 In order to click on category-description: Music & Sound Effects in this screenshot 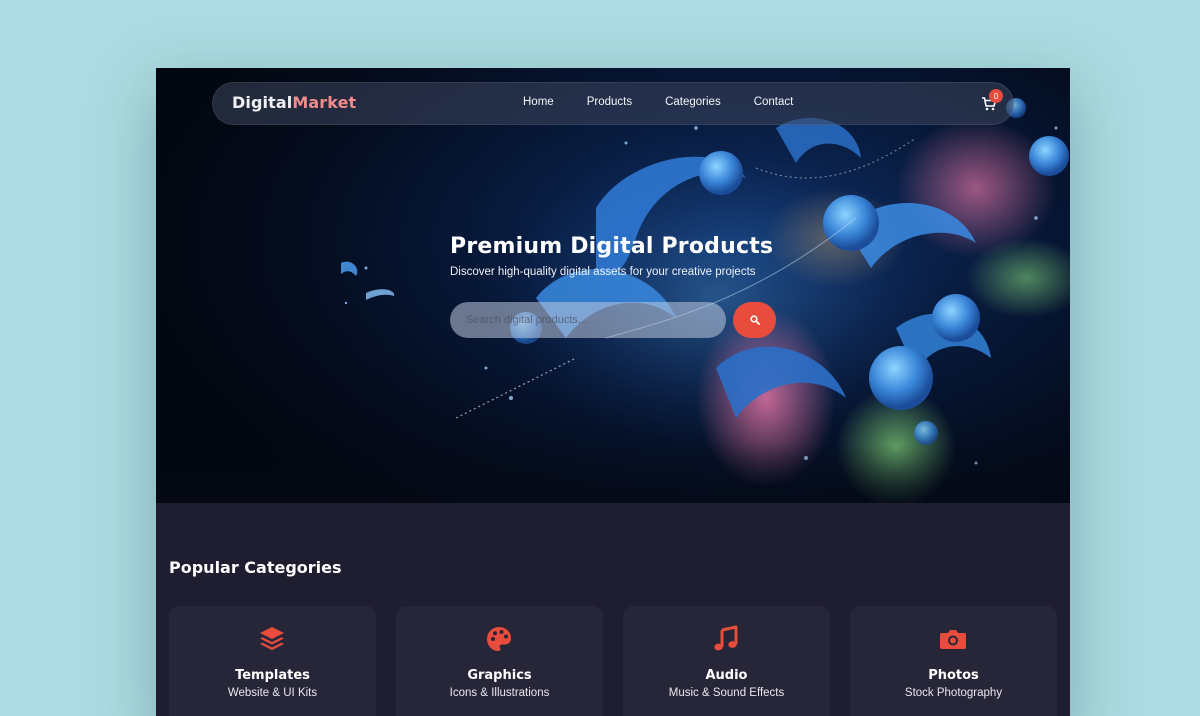, I will do `click(726, 693)`.